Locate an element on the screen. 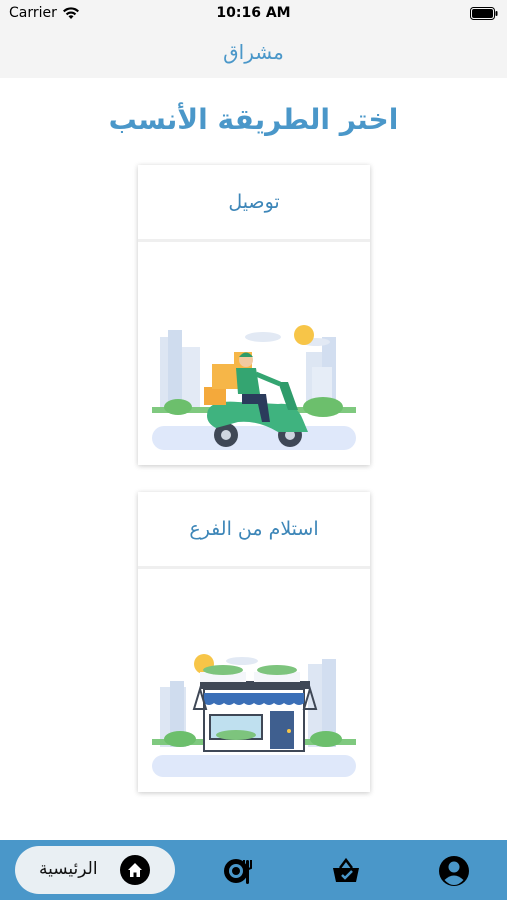 The width and height of the screenshot is (507, 900). basket-check-icon is located at coordinates (346, 871).